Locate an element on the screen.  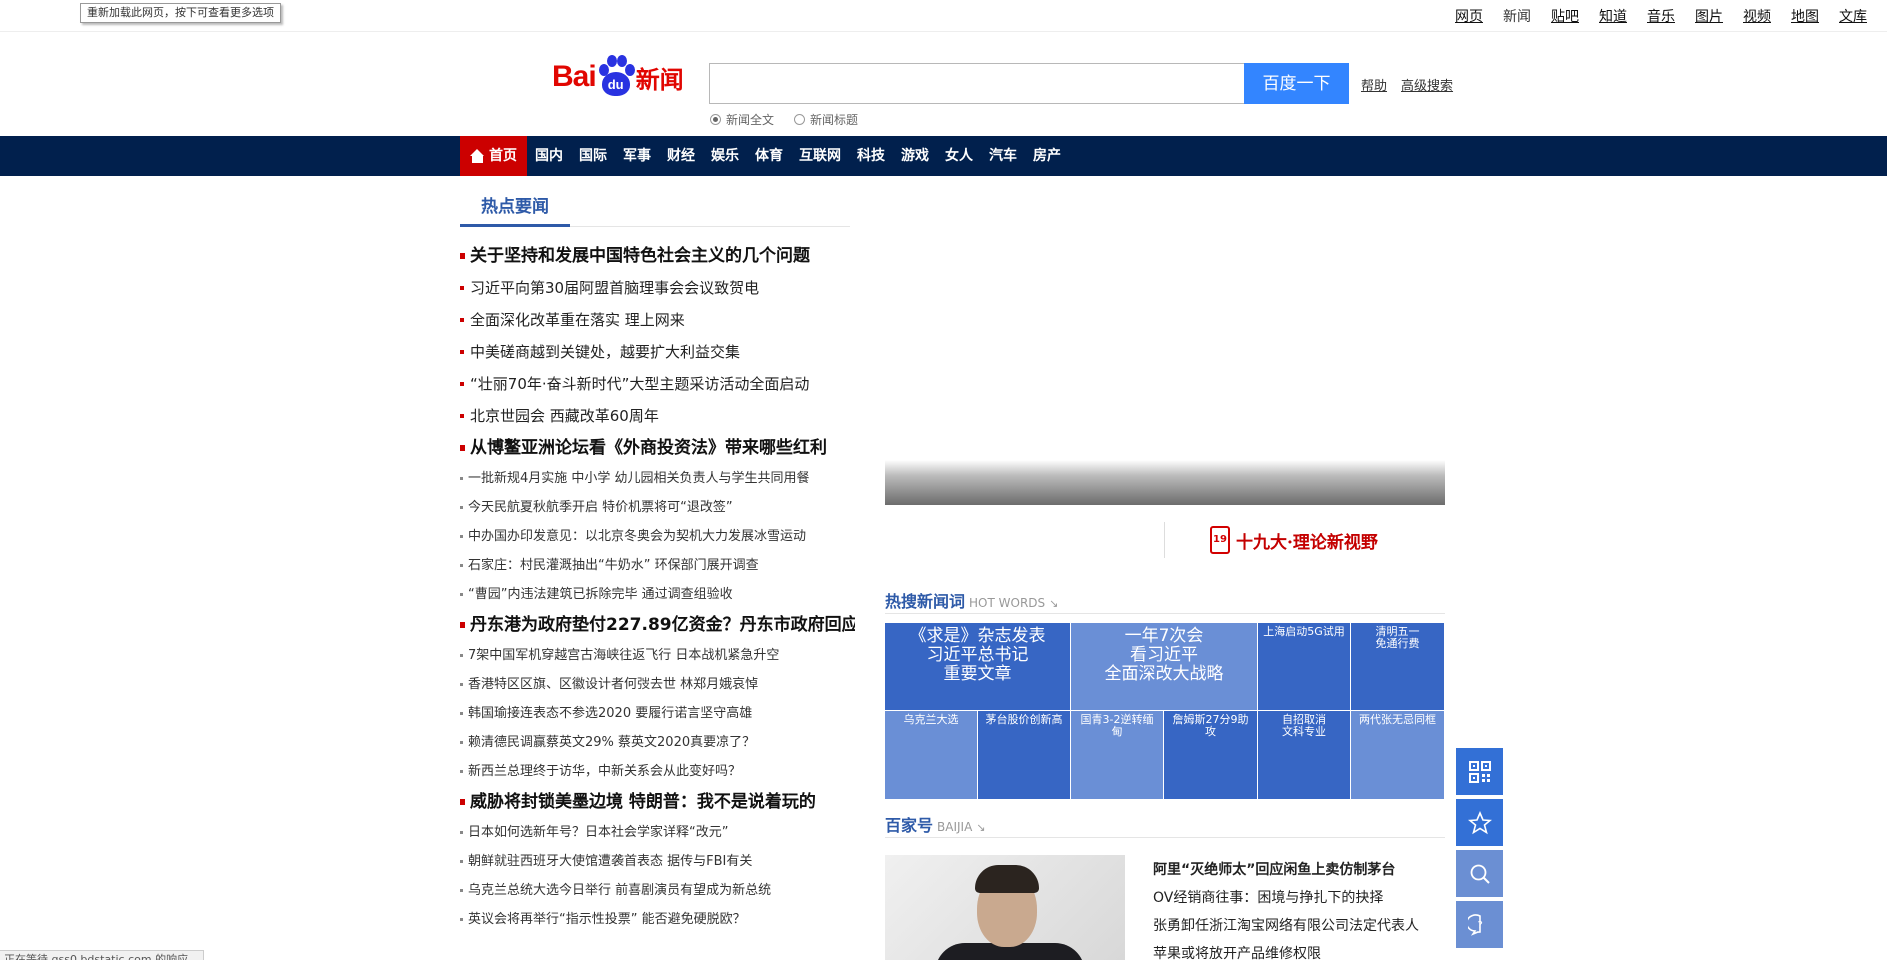
baijia-link: 阿里“灭绝师太”回应闲鱼上卖仿制茅台 is located at coordinates (1303, 870).